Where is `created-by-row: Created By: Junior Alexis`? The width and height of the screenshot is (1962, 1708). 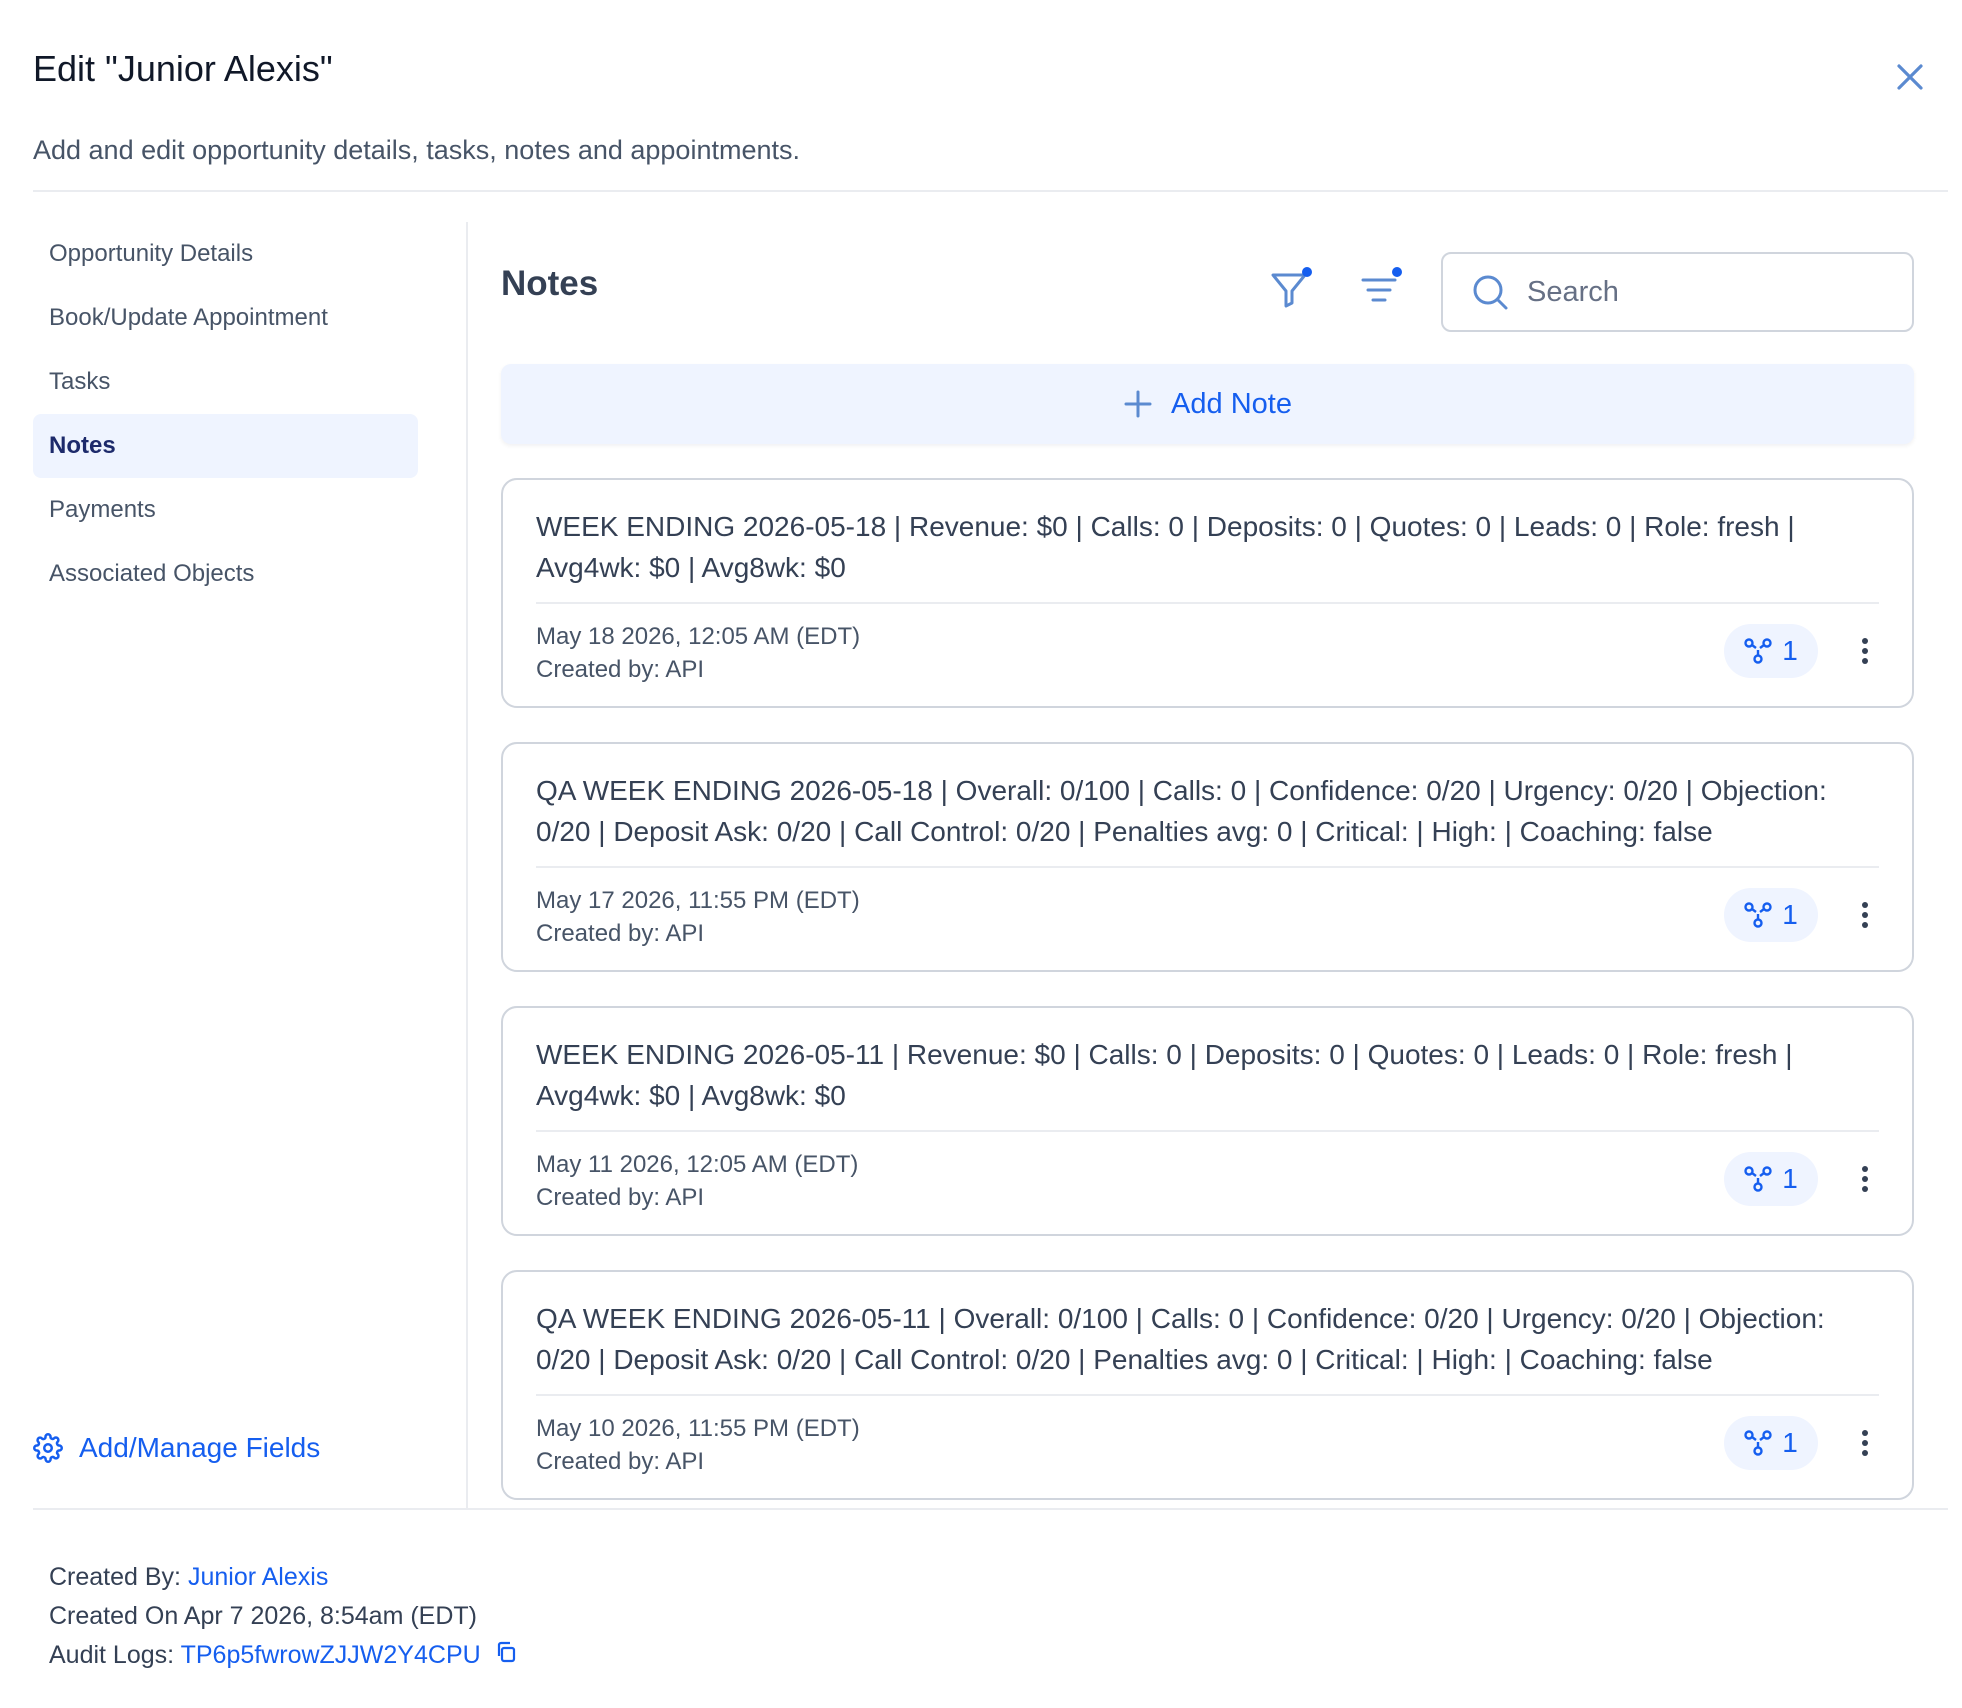
created-by-row: Created By: Junior Alexis is located at coordinates (283, 1577).